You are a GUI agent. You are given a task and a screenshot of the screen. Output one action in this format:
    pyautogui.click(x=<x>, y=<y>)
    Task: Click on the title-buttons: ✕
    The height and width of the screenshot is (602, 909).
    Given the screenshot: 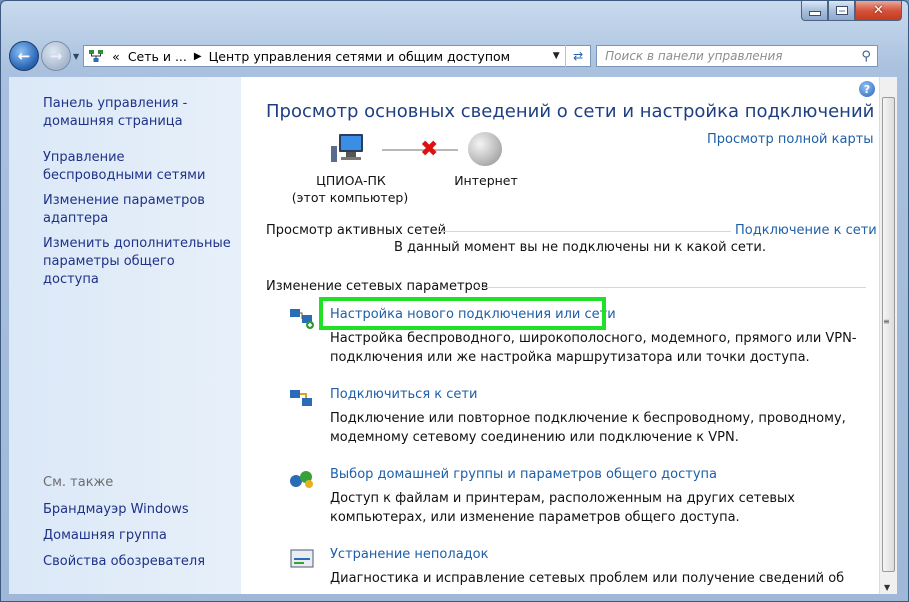 What is the action you would take?
    pyautogui.click(x=851, y=11)
    